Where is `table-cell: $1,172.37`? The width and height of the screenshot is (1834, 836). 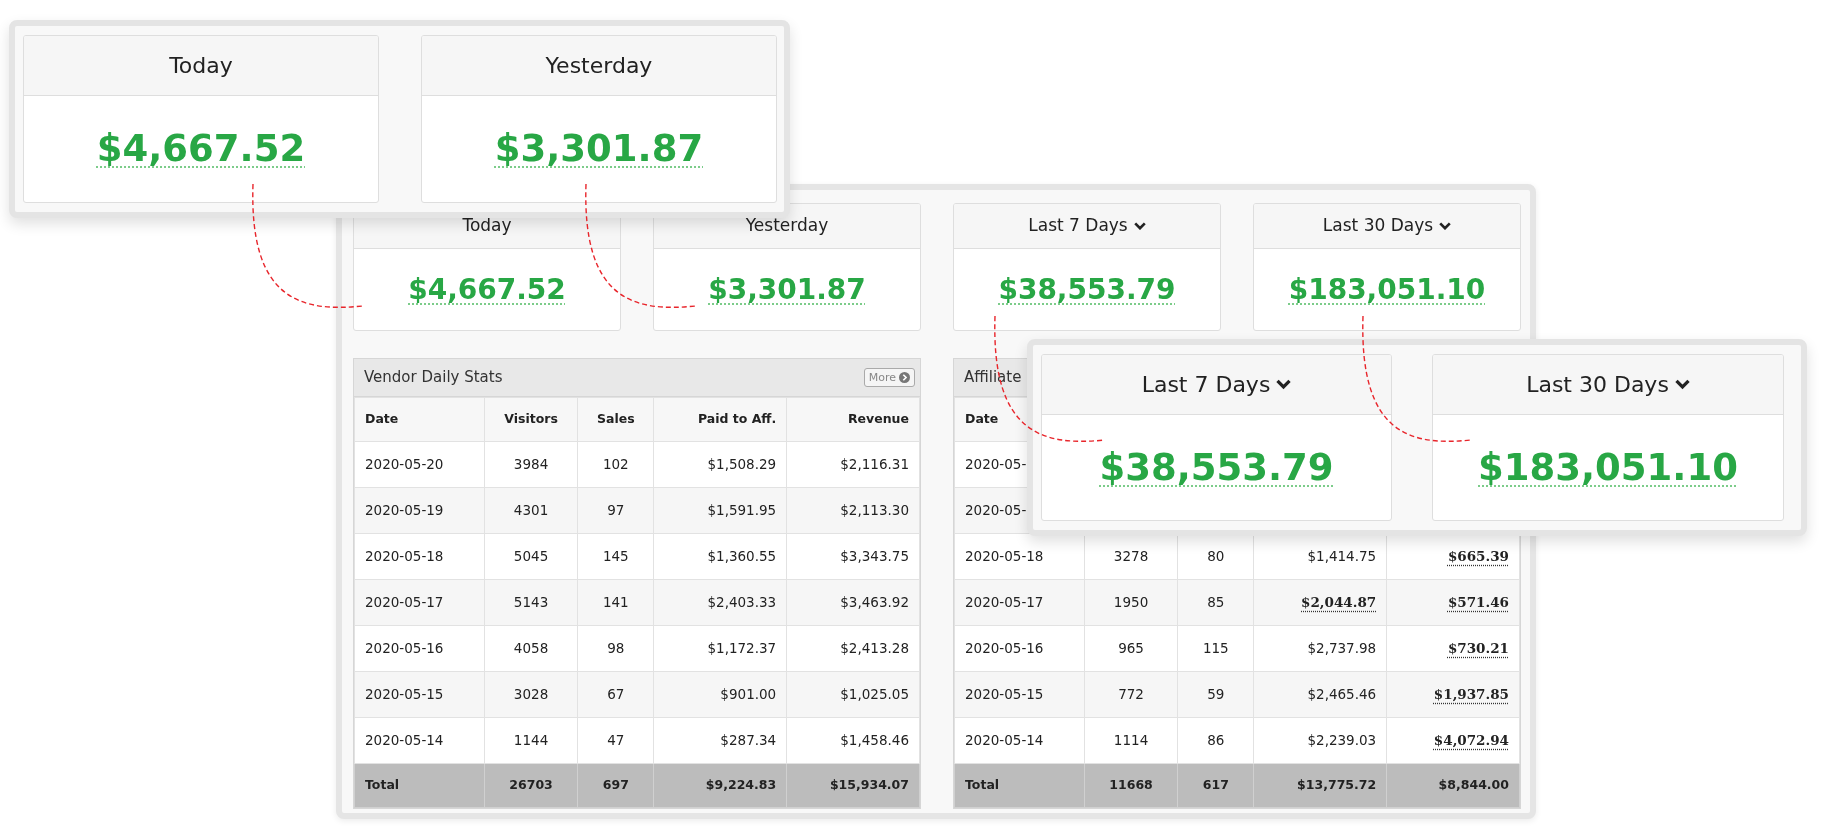 table-cell: $1,172.37 is located at coordinates (720, 648).